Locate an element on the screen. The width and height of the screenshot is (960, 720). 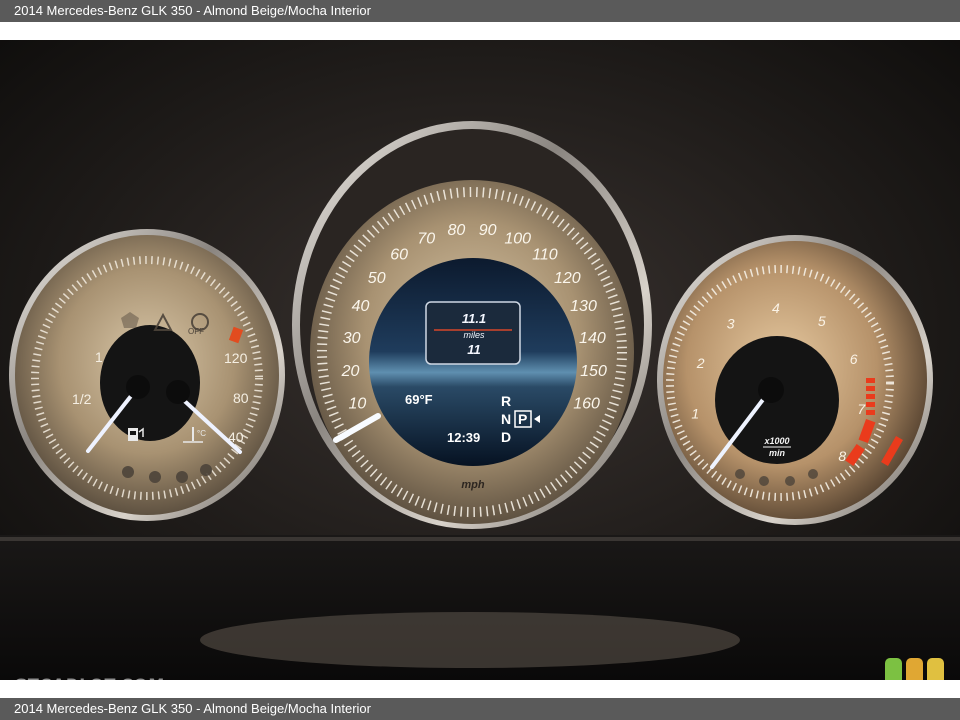
steering-wheel-edge is located at coordinates (470, 640).